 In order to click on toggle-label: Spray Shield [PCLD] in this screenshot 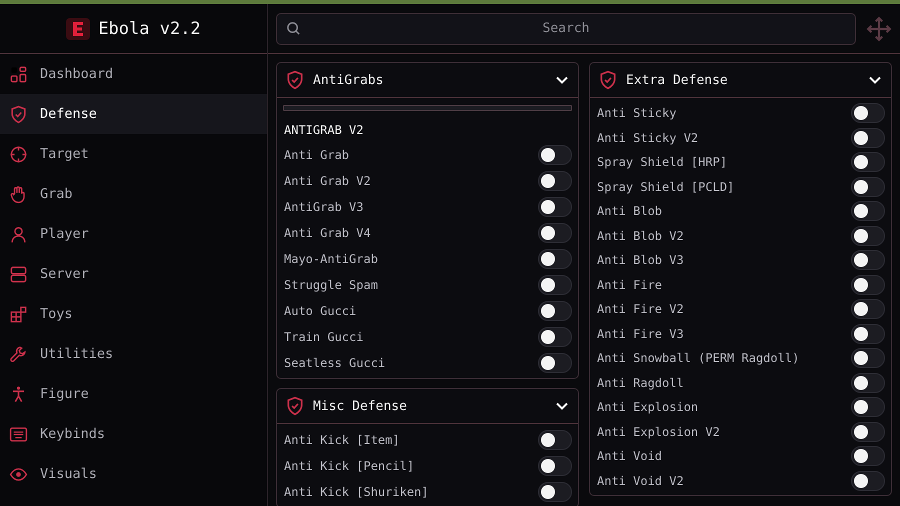, I will do `click(665, 187)`.